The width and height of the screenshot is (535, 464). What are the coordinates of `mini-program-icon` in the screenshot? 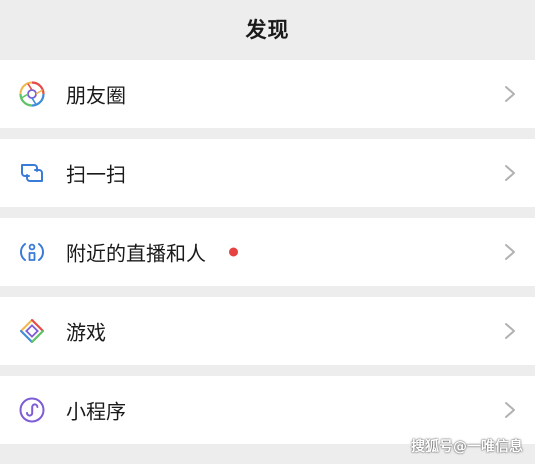 It's located at (32, 410).